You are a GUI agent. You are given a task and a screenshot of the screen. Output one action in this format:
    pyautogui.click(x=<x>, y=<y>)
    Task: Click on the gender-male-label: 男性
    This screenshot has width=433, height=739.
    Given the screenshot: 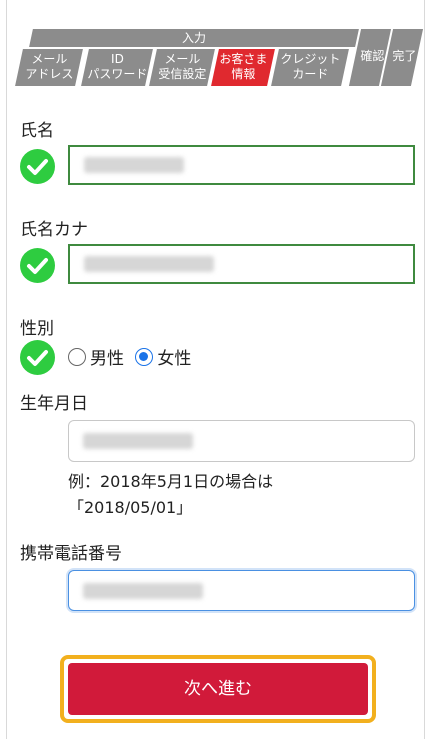 What is the action you would take?
    pyautogui.click(x=107, y=359)
    